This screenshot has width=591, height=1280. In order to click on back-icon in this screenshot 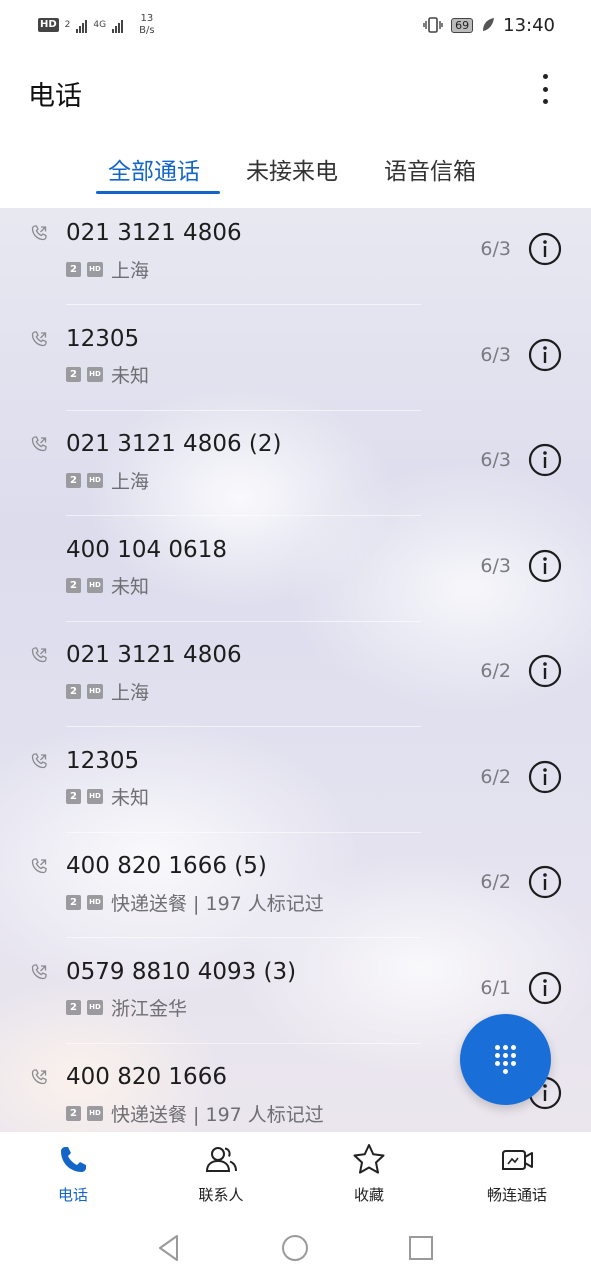, I will do `click(169, 1248)`.